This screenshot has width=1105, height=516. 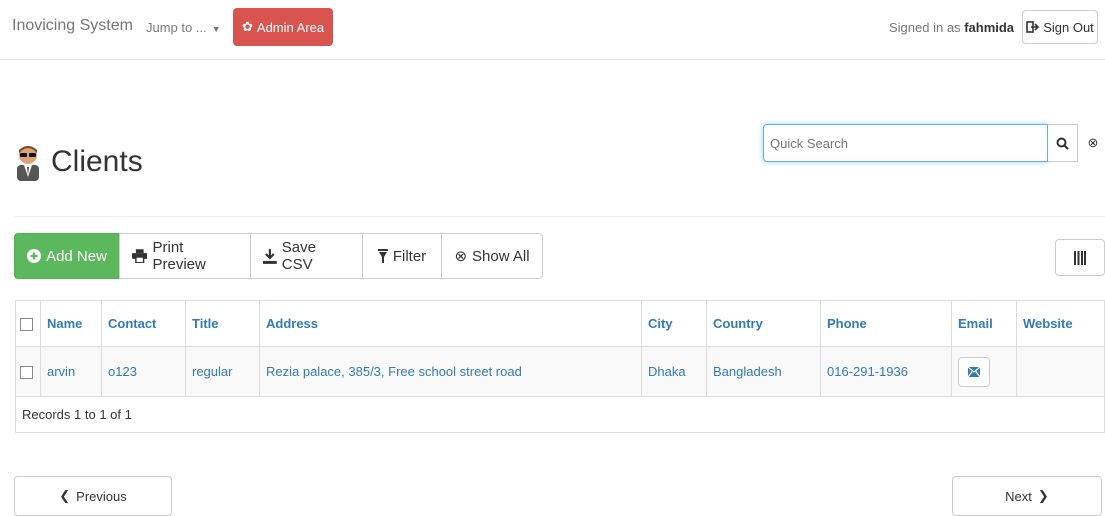 What do you see at coordinates (28, 163) in the screenshot?
I see `person-icon` at bounding box center [28, 163].